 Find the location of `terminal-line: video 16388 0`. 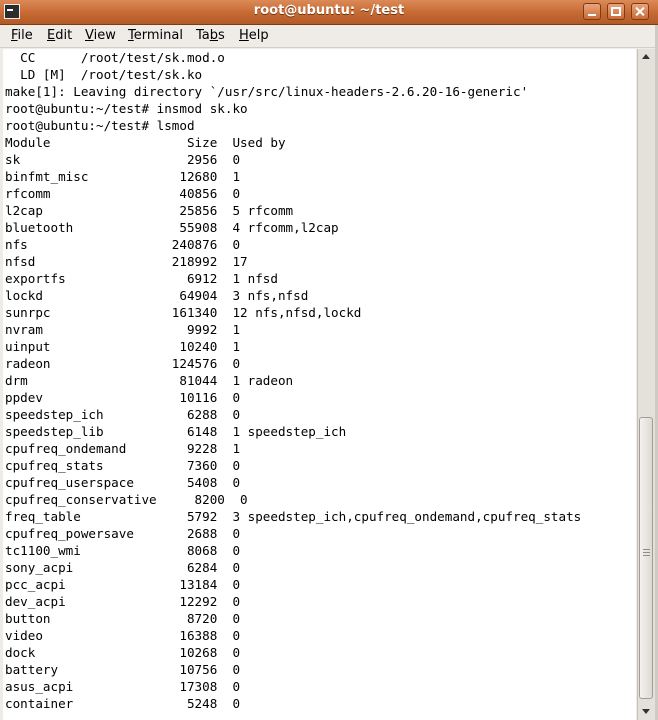

terminal-line: video 16388 0 is located at coordinates (123, 635).